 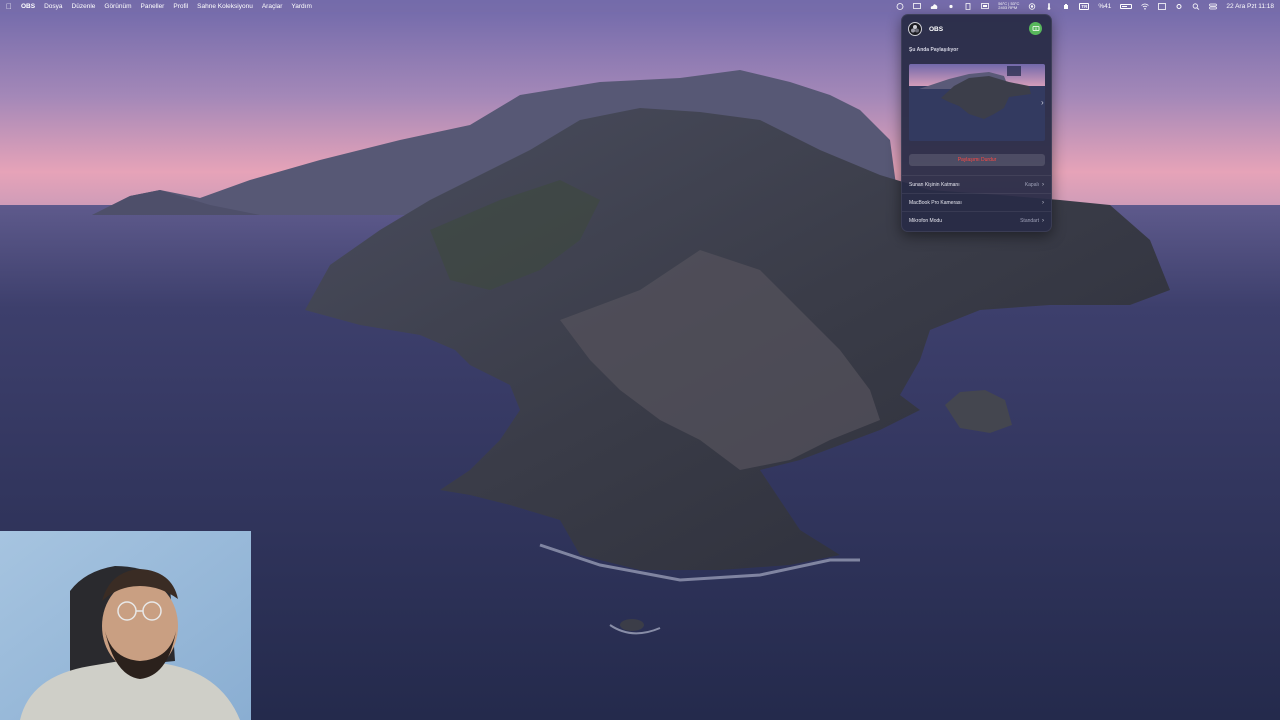 I want to click on display-icon, so click(x=985, y=6).